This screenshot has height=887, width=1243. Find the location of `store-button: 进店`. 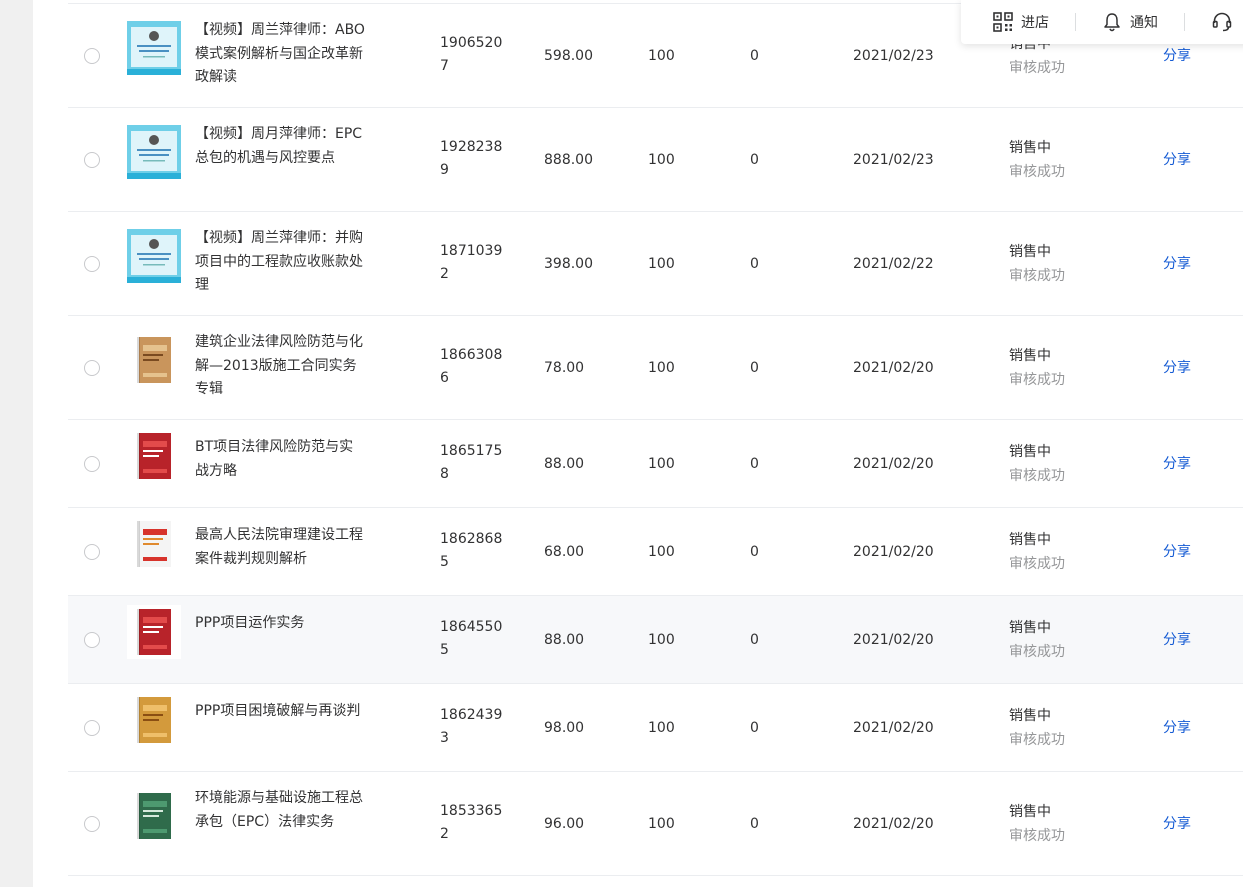

store-button: 进店 is located at coordinates (1005, 22).